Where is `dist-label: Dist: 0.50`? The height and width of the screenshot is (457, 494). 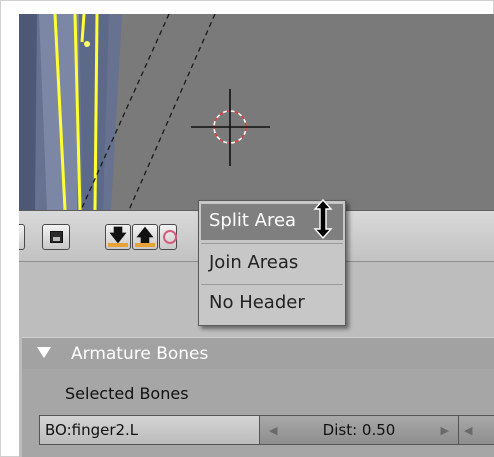 dist-label: Dist: 0.50 is located at coordinates (359, 430).